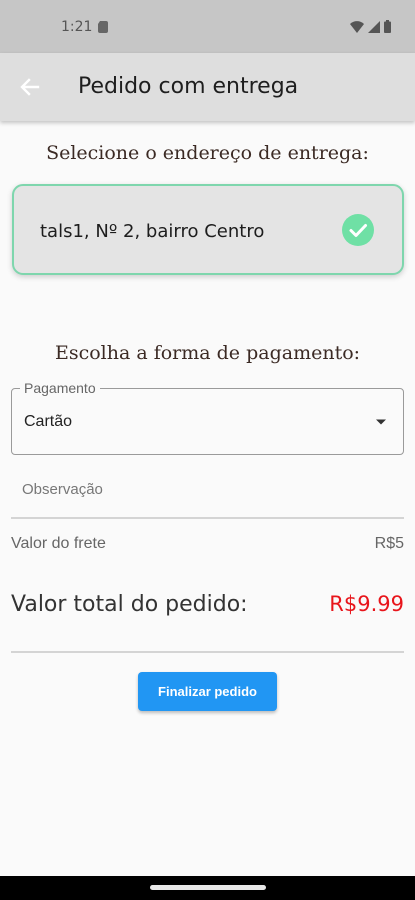 The height and width of the screenshot is (900, 415). I want to click on observation-underline, so click(207, 518).